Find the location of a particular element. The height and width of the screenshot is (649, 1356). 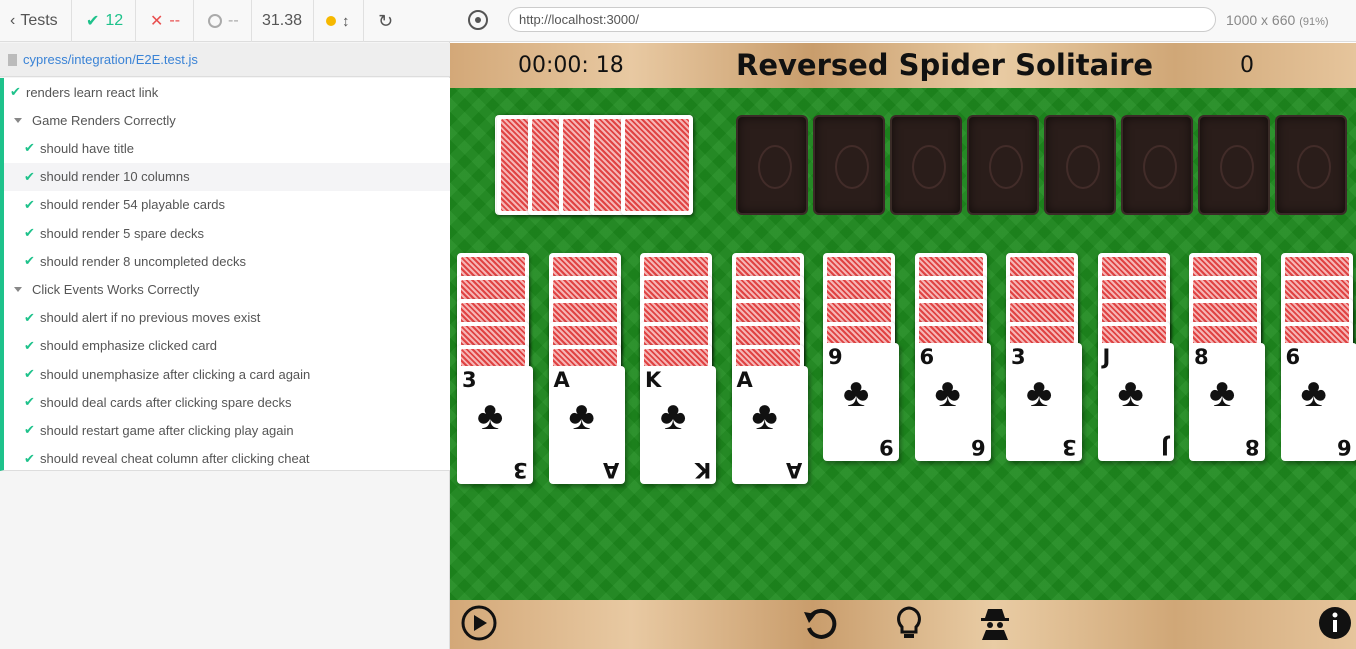

suite-row: Game Renders Correctly is located at coordinates (227, 120).